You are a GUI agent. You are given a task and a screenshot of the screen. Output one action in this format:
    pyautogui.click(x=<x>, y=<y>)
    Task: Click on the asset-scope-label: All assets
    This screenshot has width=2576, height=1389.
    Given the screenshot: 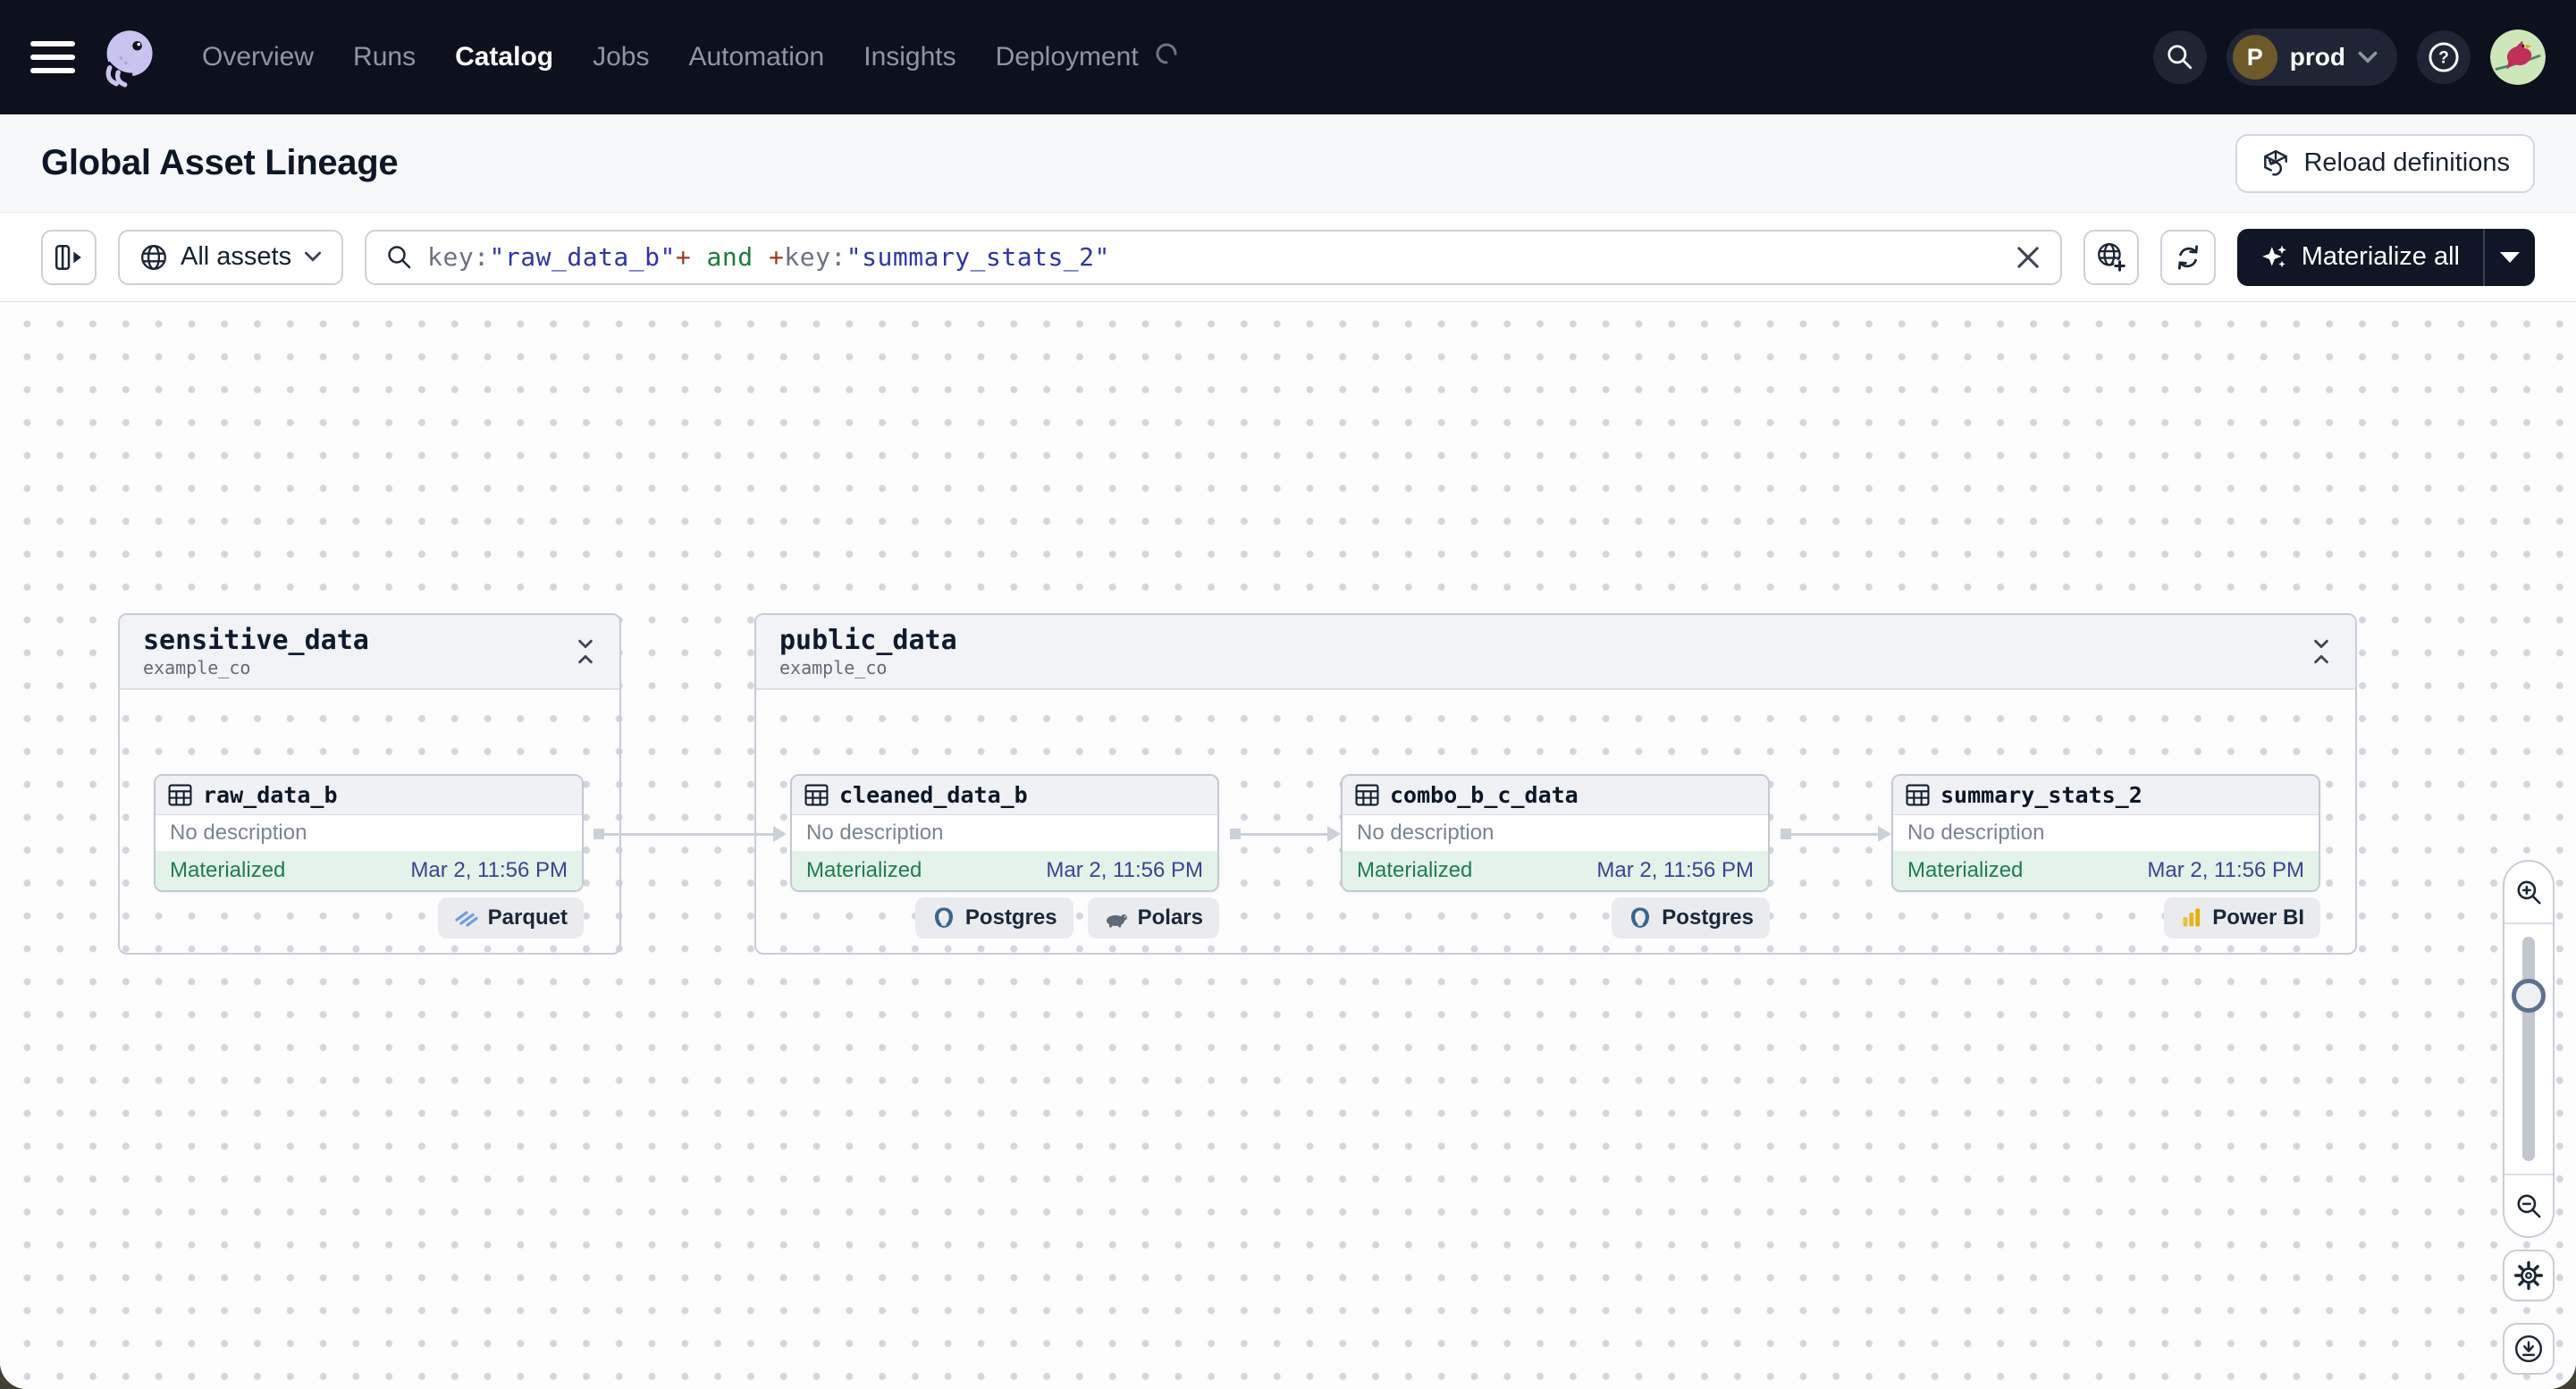 What is the action you would take?
    pyautogui.click(x=237, y=256)
    